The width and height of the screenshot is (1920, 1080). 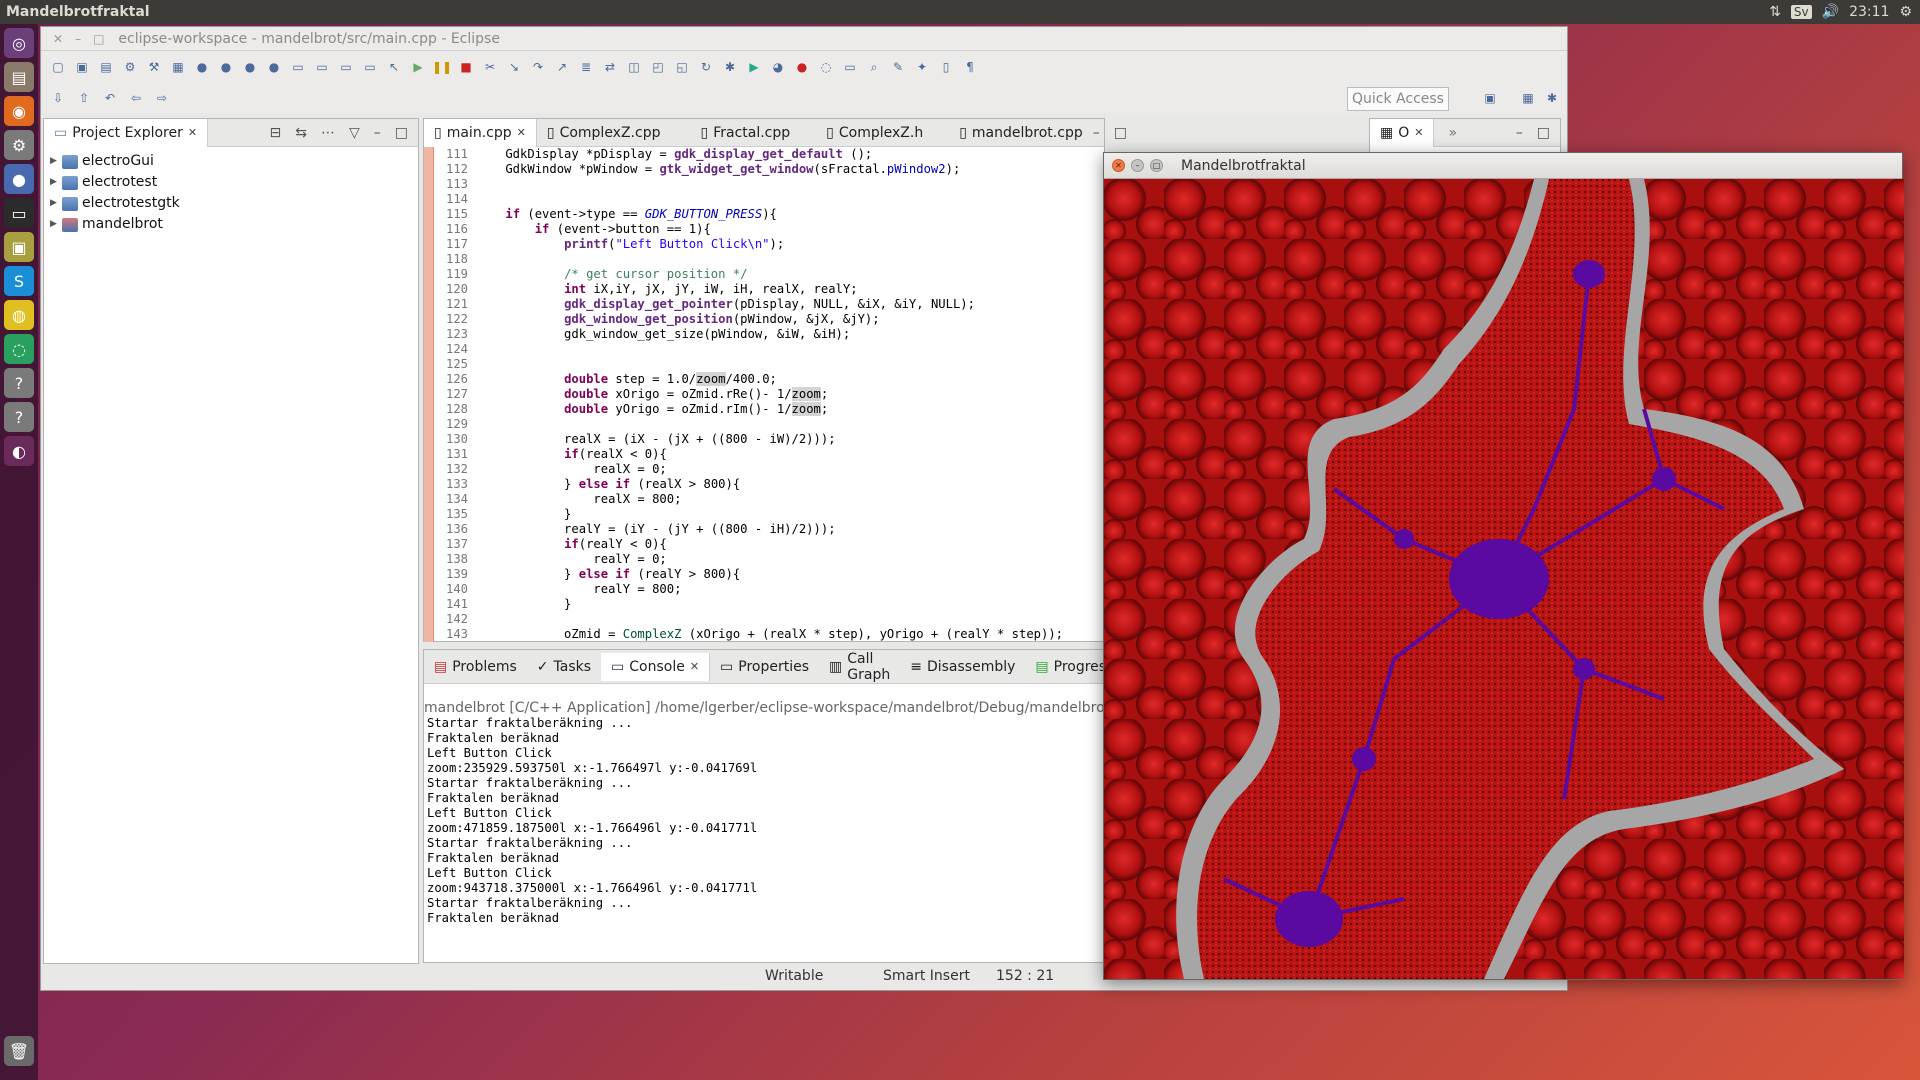 I want to click on filter-icon: ⋯, so click(x=328, y=133).